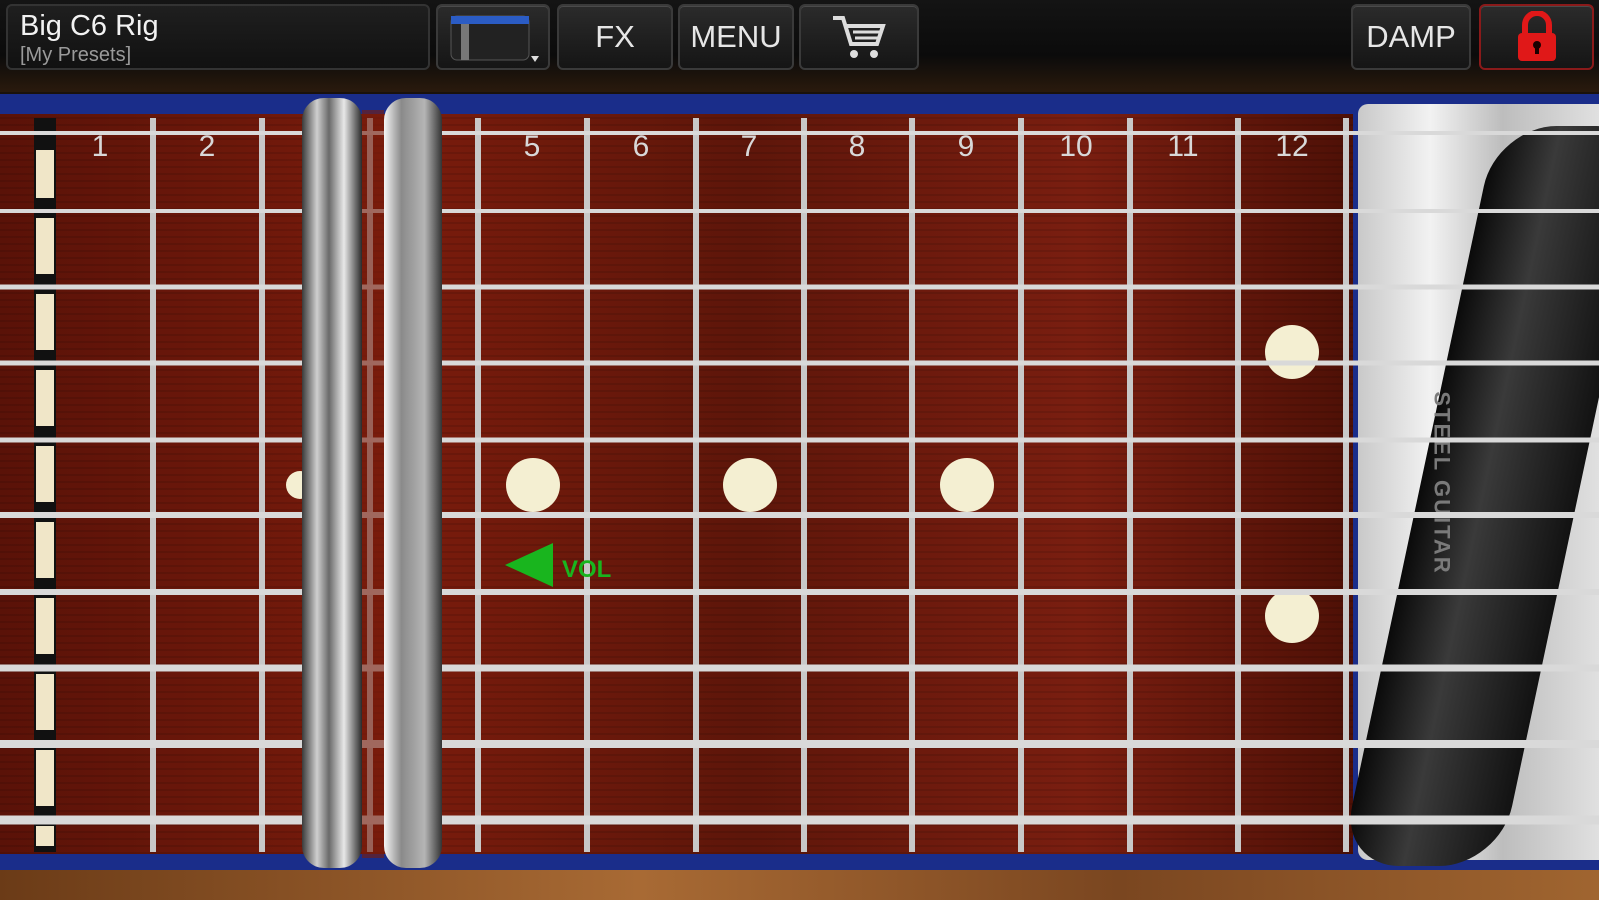 The height and width of the screenshot is (900, 1599). I want to click on volume-indicator: VOL, so click(558, 565).